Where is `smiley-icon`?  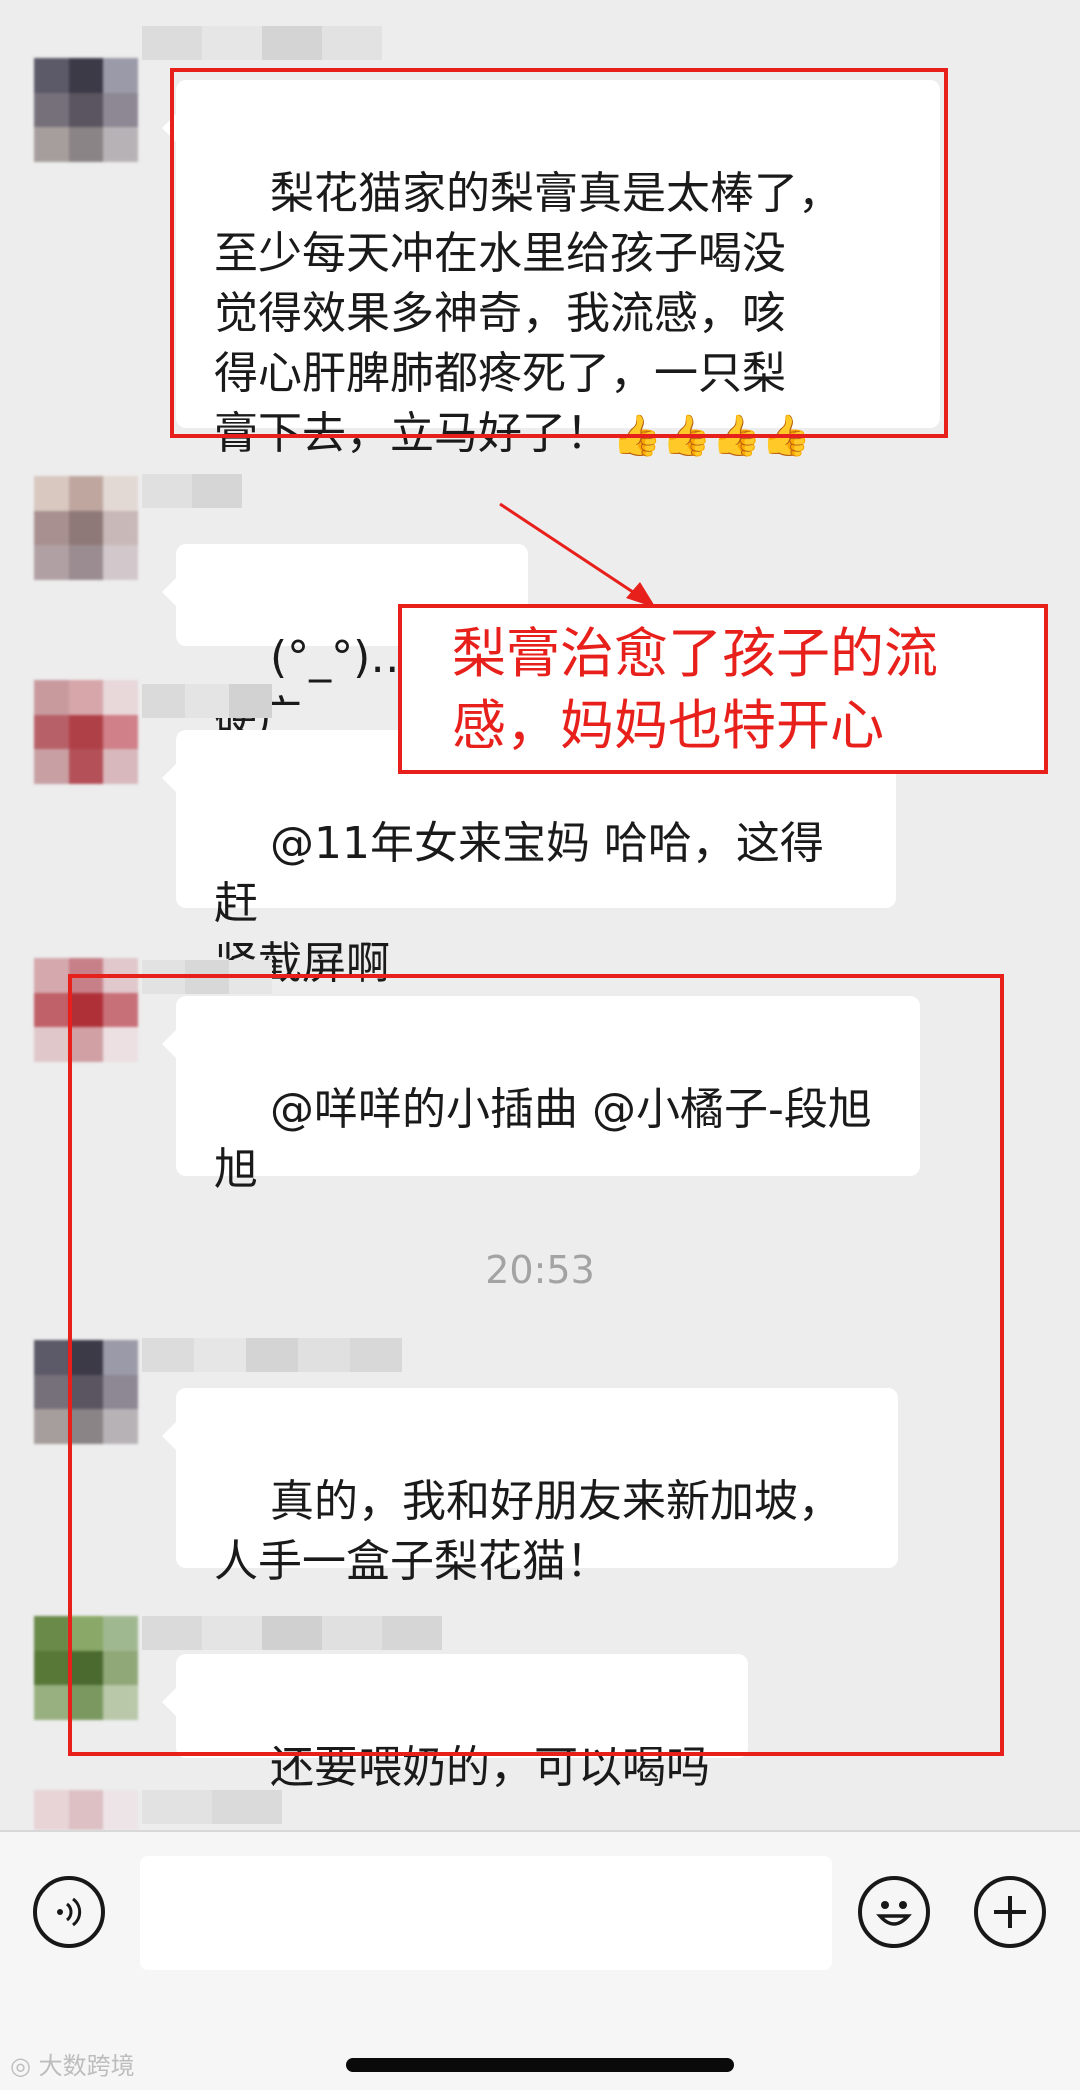 smiley-icon is located at coordinates (894, 1913).